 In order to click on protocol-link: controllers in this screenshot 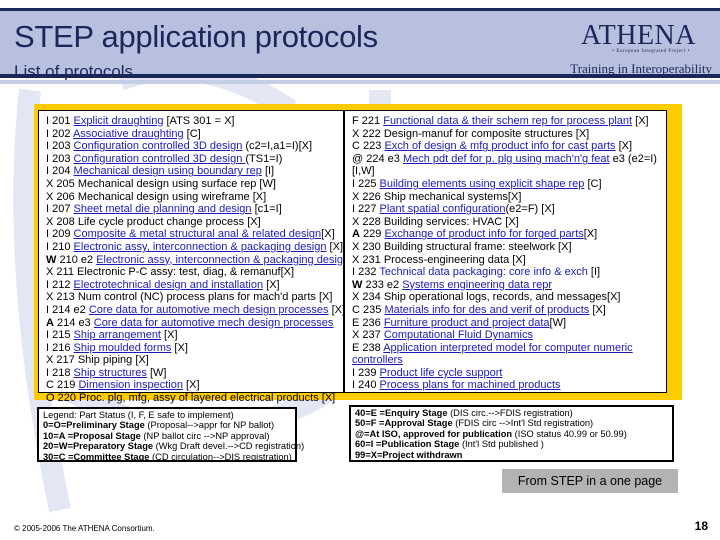, I will do `click(377, 360)`.